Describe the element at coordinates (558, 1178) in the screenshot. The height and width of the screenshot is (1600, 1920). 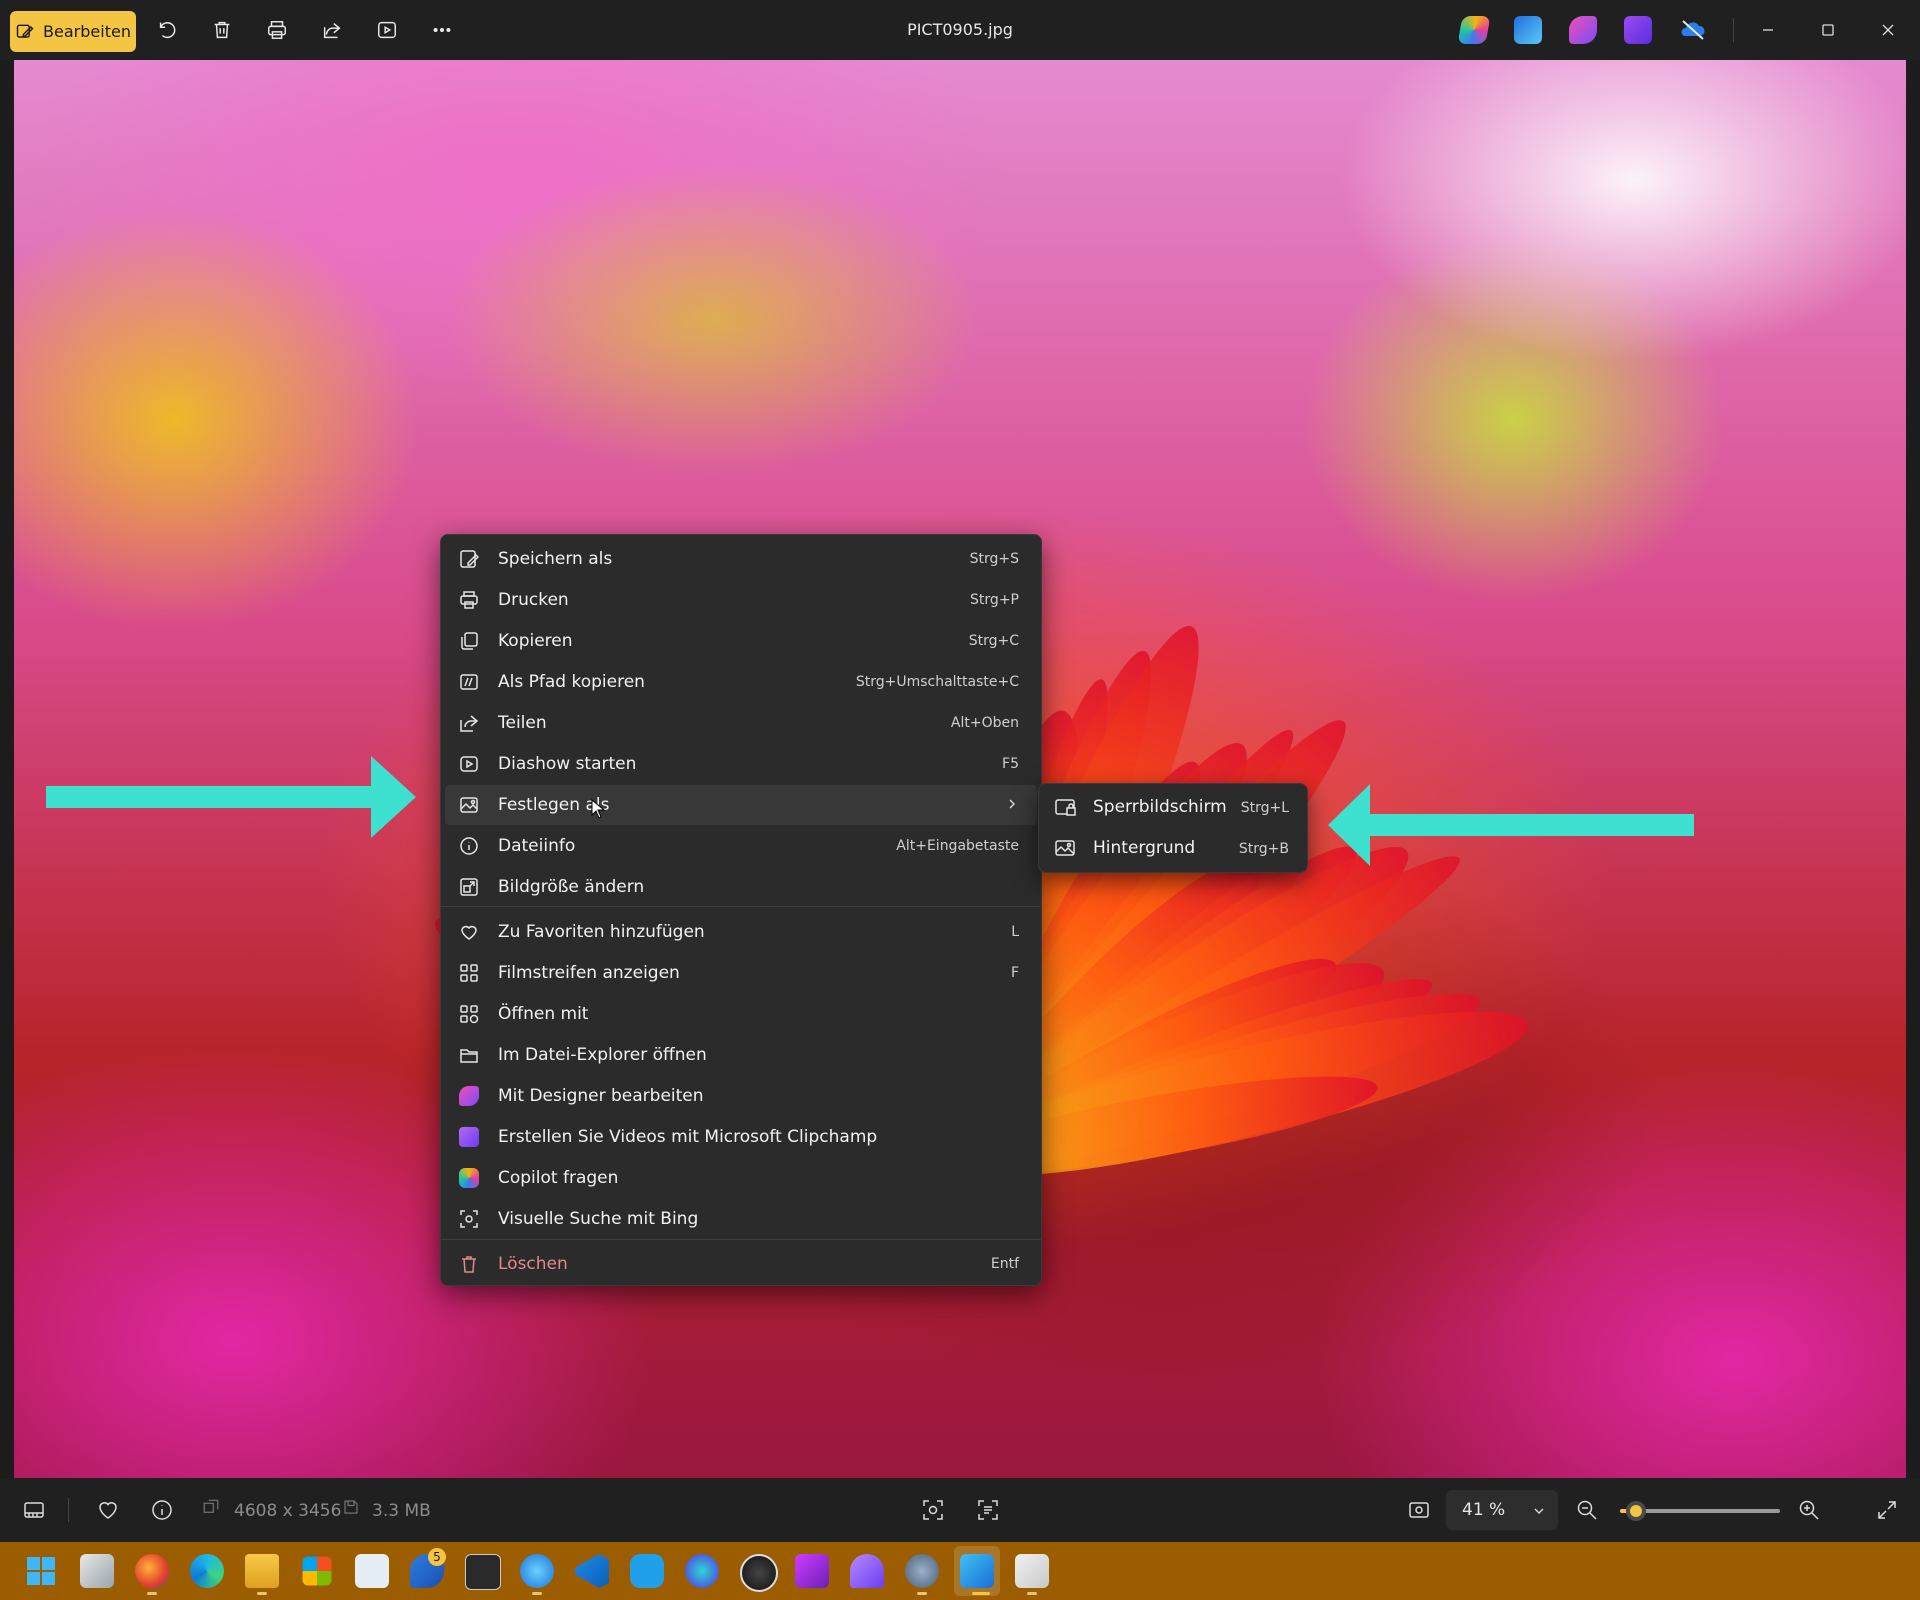
I see `menu-item-label: Copilot fragen` at that location.